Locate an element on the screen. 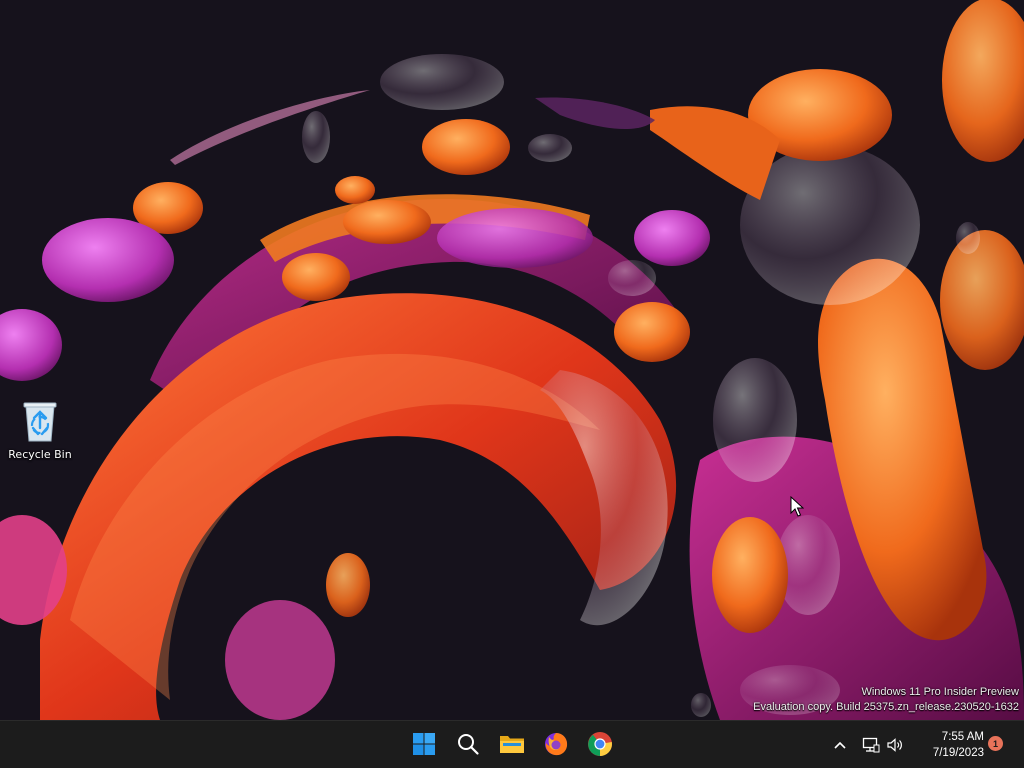 This screenshot has height=769, width=1024. chrome-icon is located at coordinates (600, 744).